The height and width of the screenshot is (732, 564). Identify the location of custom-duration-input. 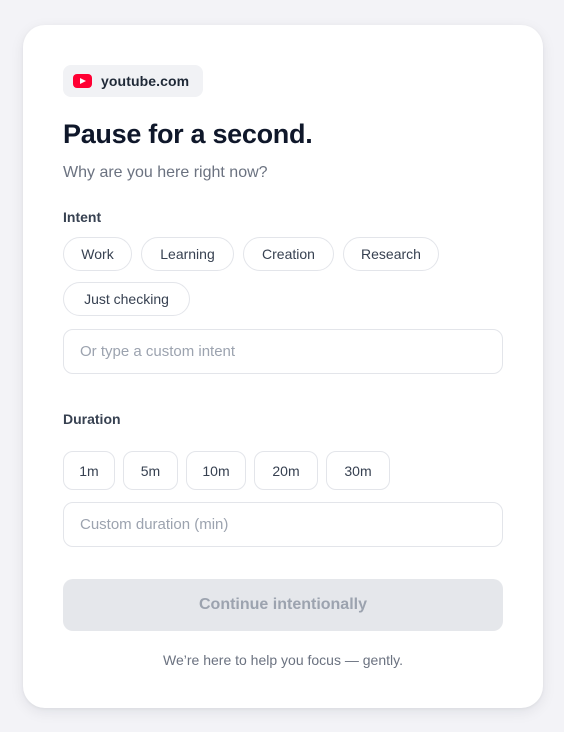
(283, 524).